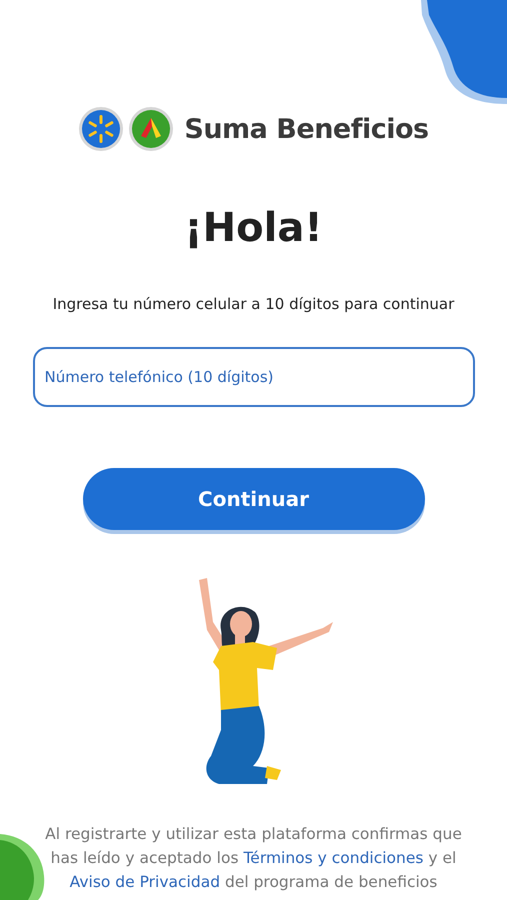 The height and width of the screenshot is (900, 507). What do you see at coordinates (151, 129) in the screenshot?
I see `chevron-logo-icon` at bounding box center [151, 129].